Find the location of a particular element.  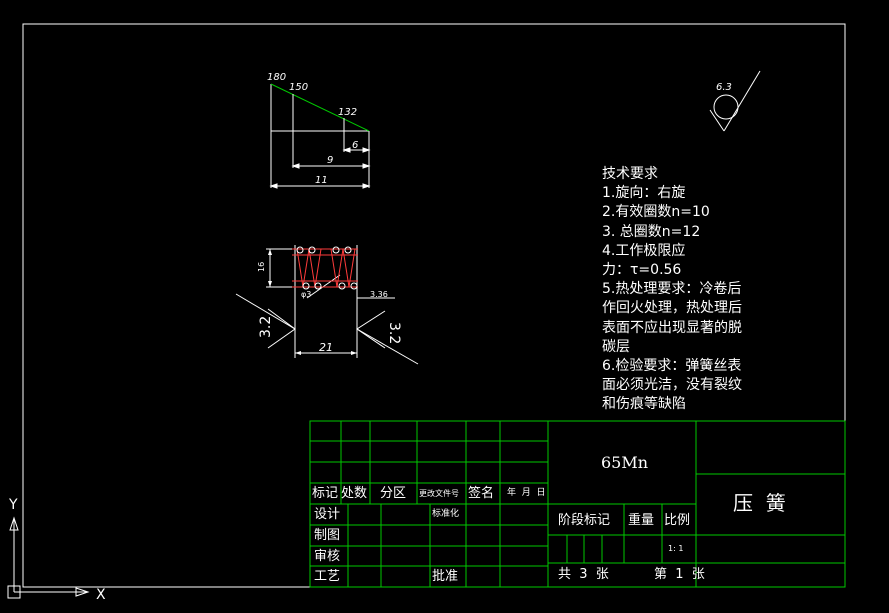

spring-dim-phi3: φ3 is located at coordinates (306, 294).